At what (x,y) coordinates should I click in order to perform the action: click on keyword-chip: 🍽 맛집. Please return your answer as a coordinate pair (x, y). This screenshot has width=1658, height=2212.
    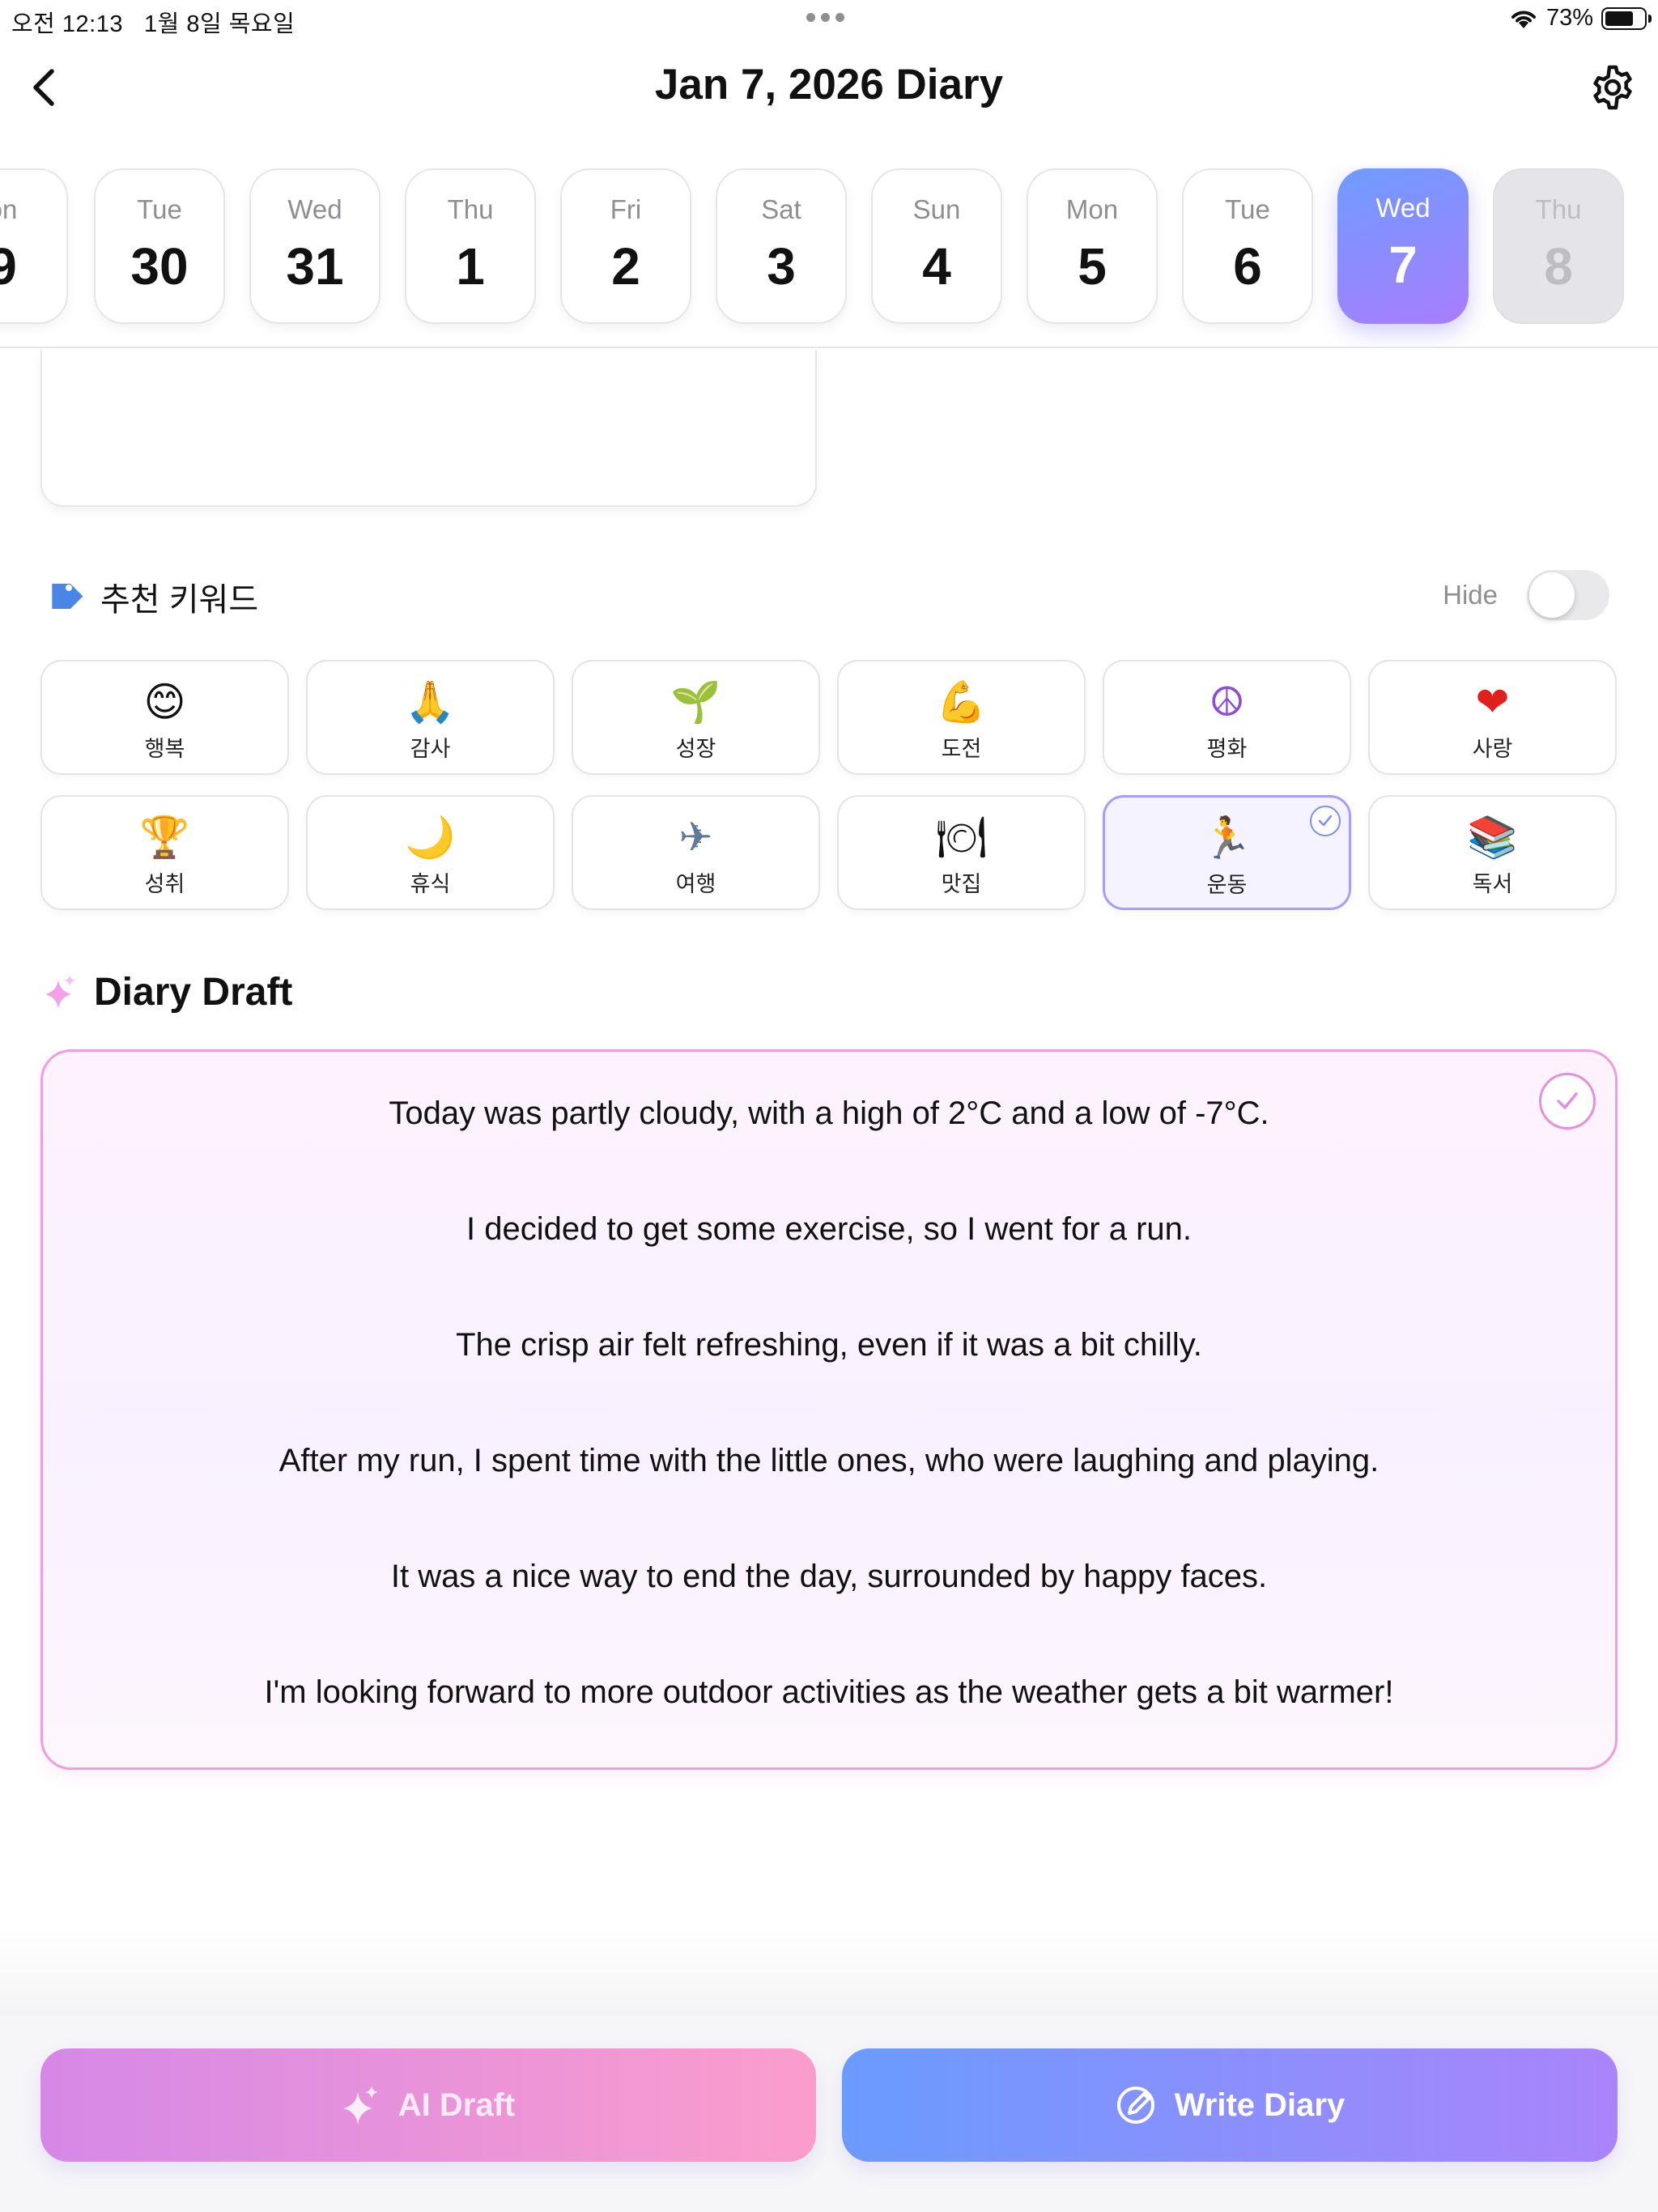
    Looking at the image, I should click on (961, 852).